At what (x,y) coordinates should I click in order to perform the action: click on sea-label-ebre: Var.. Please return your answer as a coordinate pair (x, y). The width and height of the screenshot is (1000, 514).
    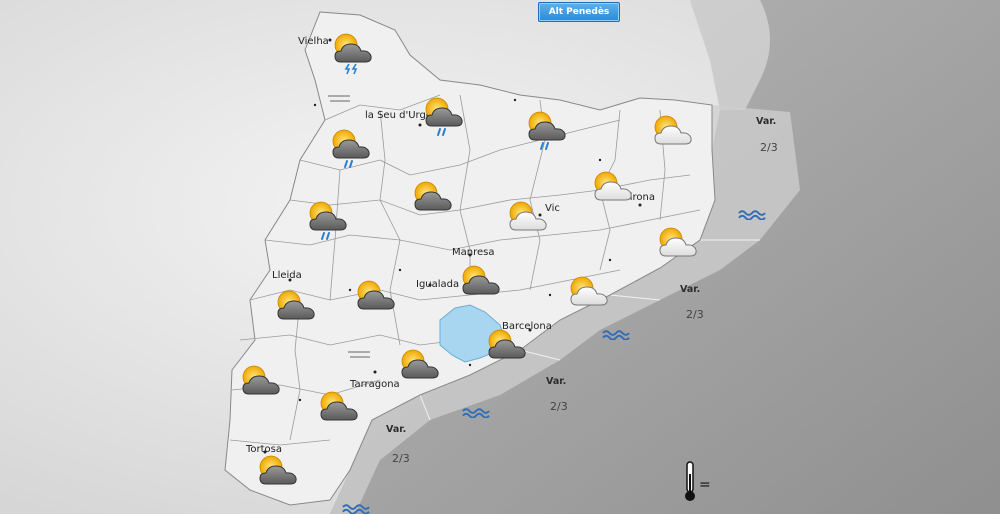
    Looking at the image, I should click on (396, 429).